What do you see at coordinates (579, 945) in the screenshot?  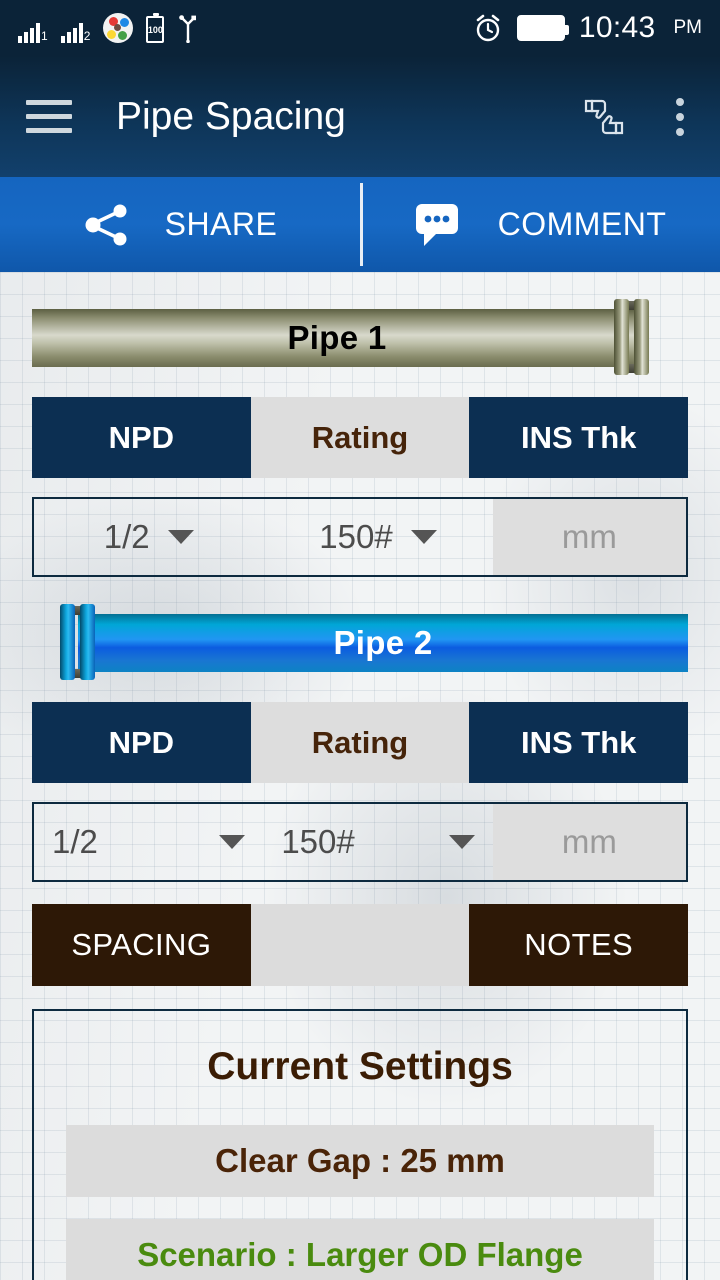 I see `tab-notes: NOTES` at bounding box center [579, 945].